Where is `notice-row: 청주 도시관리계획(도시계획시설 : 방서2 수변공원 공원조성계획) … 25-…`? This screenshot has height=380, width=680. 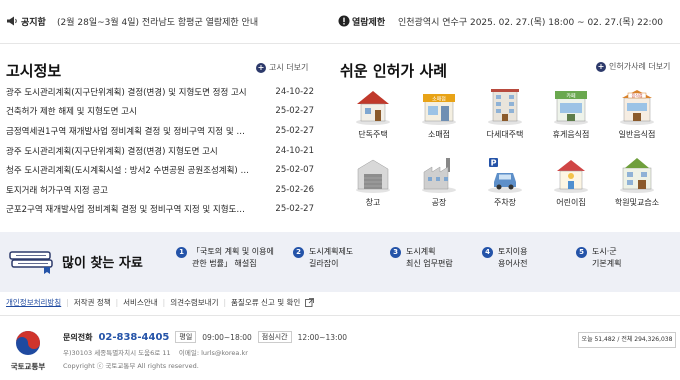 notice-row: 청주 도시관리계획(도시계획시설 : 방서2 수변공원 공원조성계획) … 25-… is located at coordinates (160, 170).